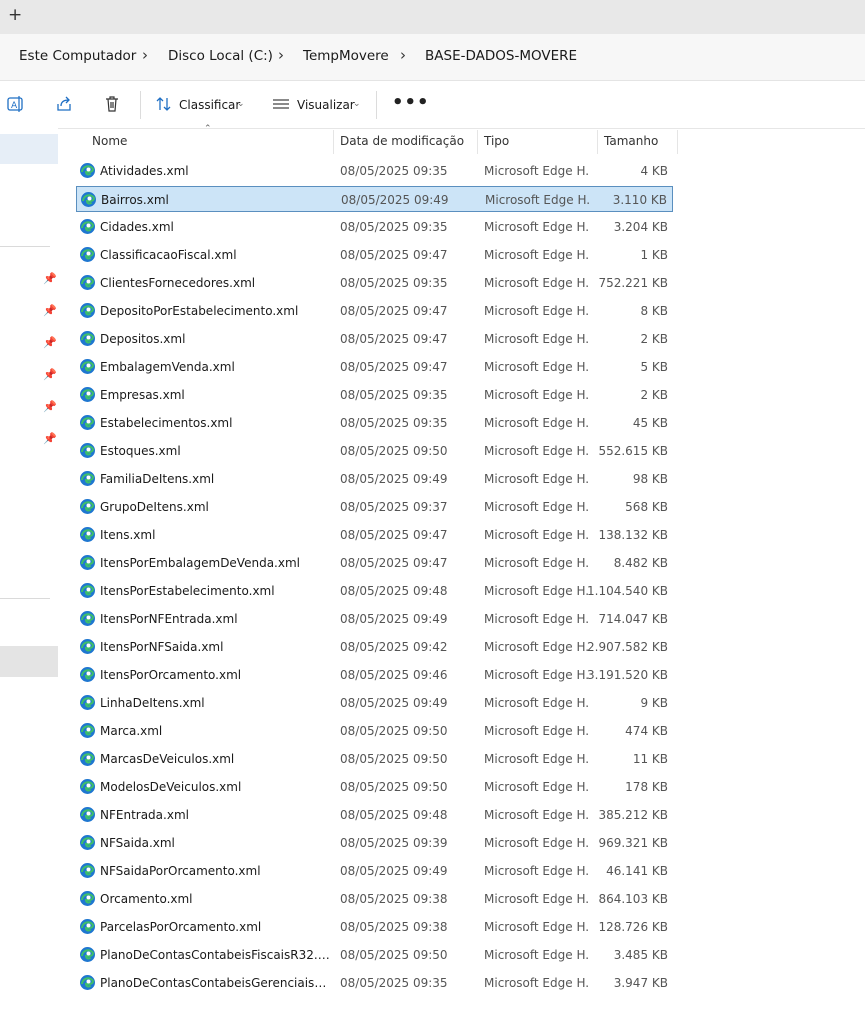  Describe the element at coordinates (394, 563) in the screenshot. I see `file-modified-date: 08/05/2025 09:47` at that location.